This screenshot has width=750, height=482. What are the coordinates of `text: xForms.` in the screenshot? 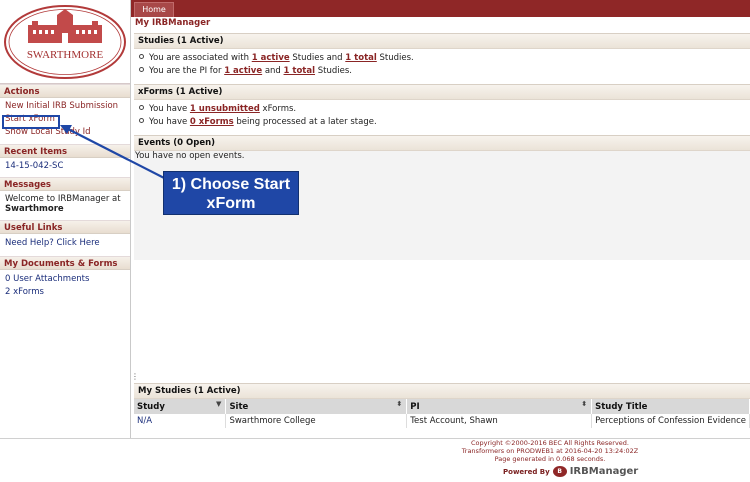 It's located at (278, 109).